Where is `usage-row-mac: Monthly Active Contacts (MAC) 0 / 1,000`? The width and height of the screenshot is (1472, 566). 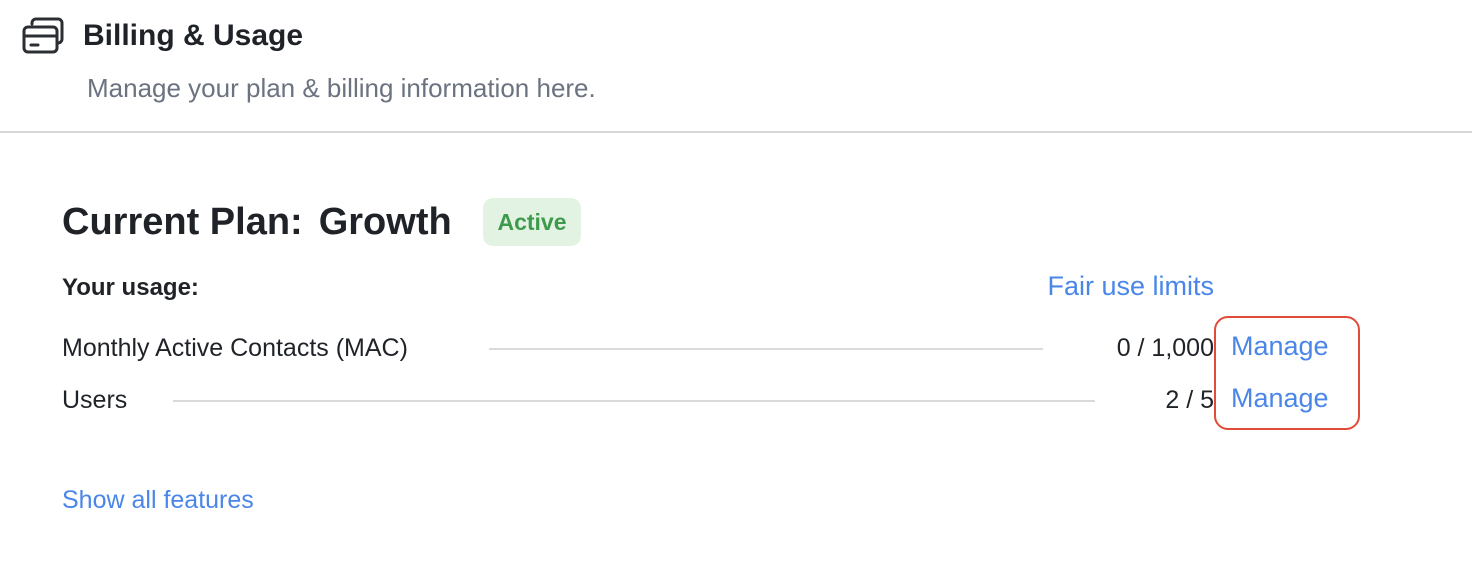 usage-row-mac: Monthly Active Contacts (MAC) 0 / 1,000 is located at coordinates (638, 348).